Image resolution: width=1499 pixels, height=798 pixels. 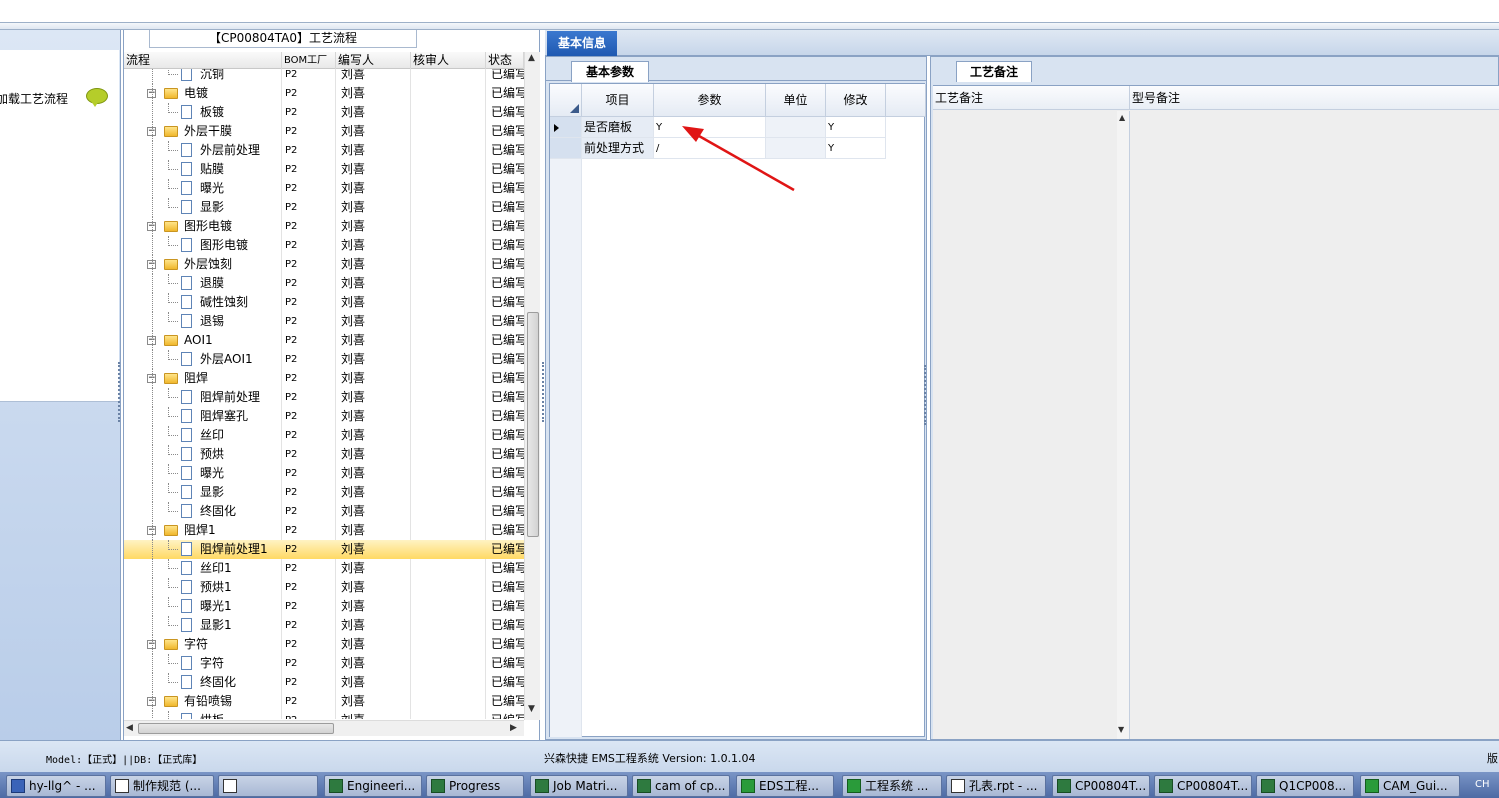 What do you see at coordinates (618, 100) in the screenshot?
I see `grid-header-item: 项目` at bounding box center [618, 100].